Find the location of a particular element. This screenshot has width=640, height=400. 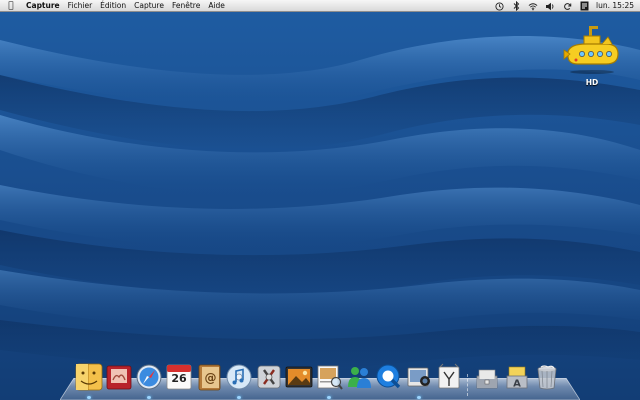

dashboard-icon is located at coordinates (449, 376).